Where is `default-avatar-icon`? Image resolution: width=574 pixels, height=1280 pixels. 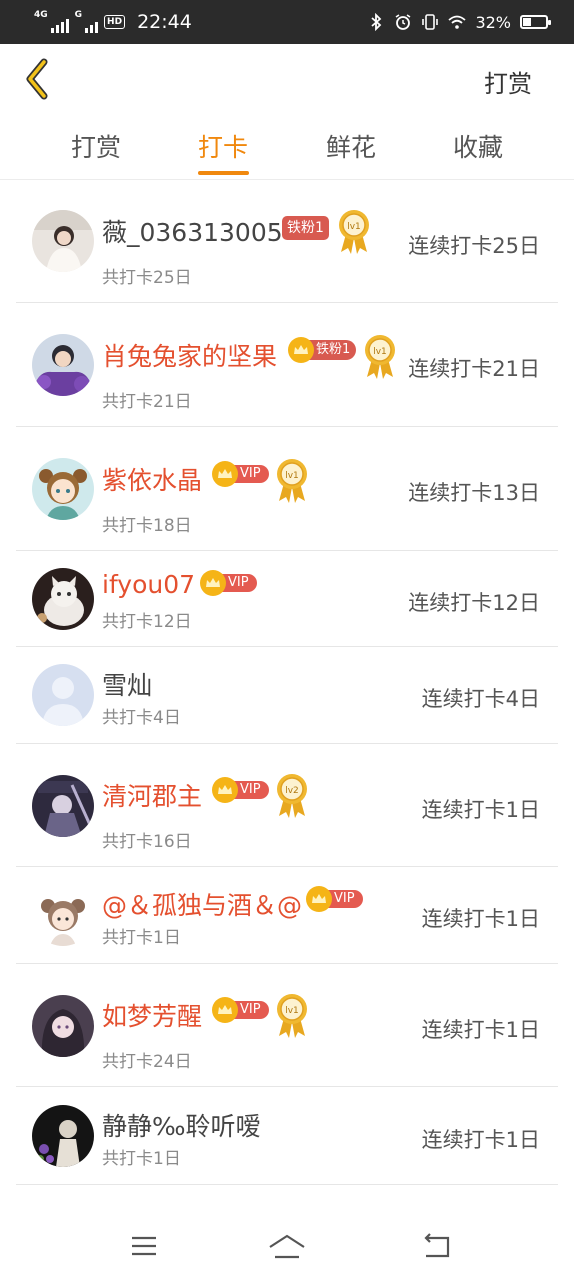
default-avatar-icon is located at coordinates (63, 695).